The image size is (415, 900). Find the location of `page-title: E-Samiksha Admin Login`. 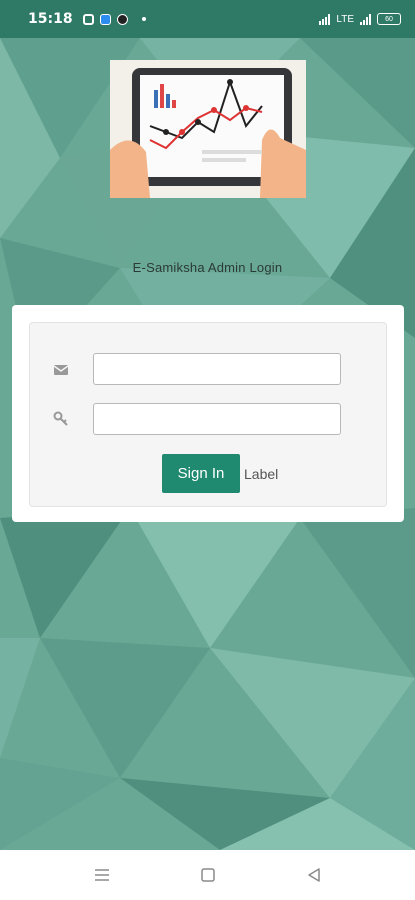

page-title: E-Samiksha Admin Login is located at coordinates (207, 267).